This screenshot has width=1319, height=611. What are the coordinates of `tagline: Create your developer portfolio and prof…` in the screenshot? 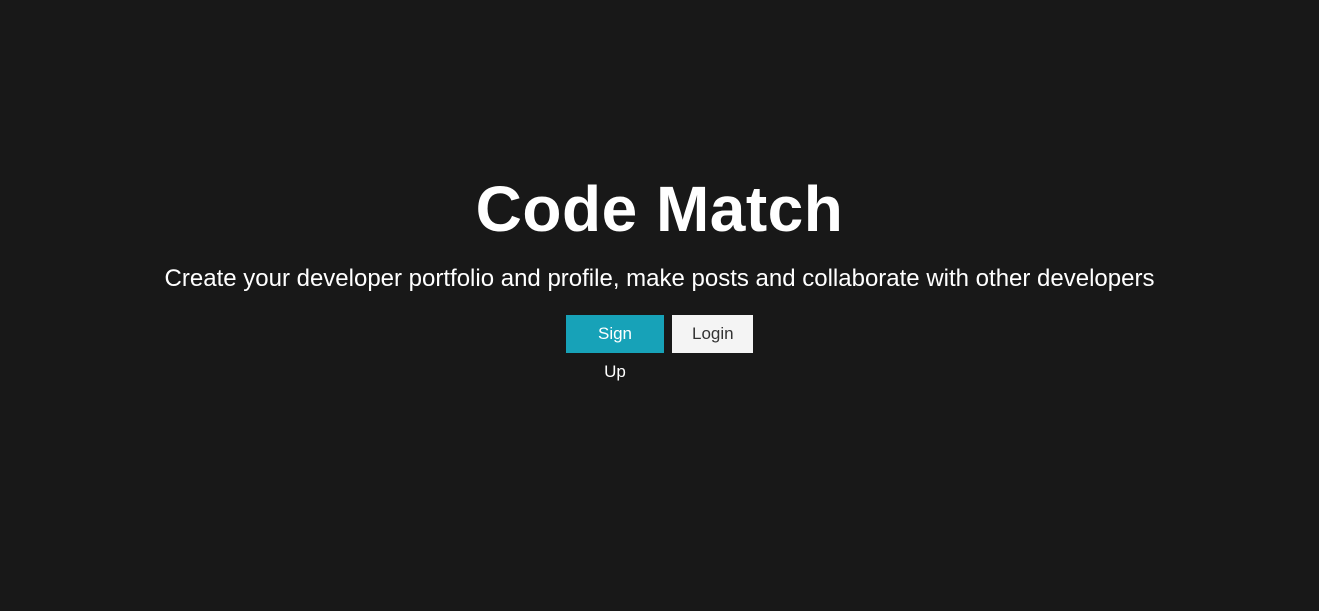 It's located at (659, 278).